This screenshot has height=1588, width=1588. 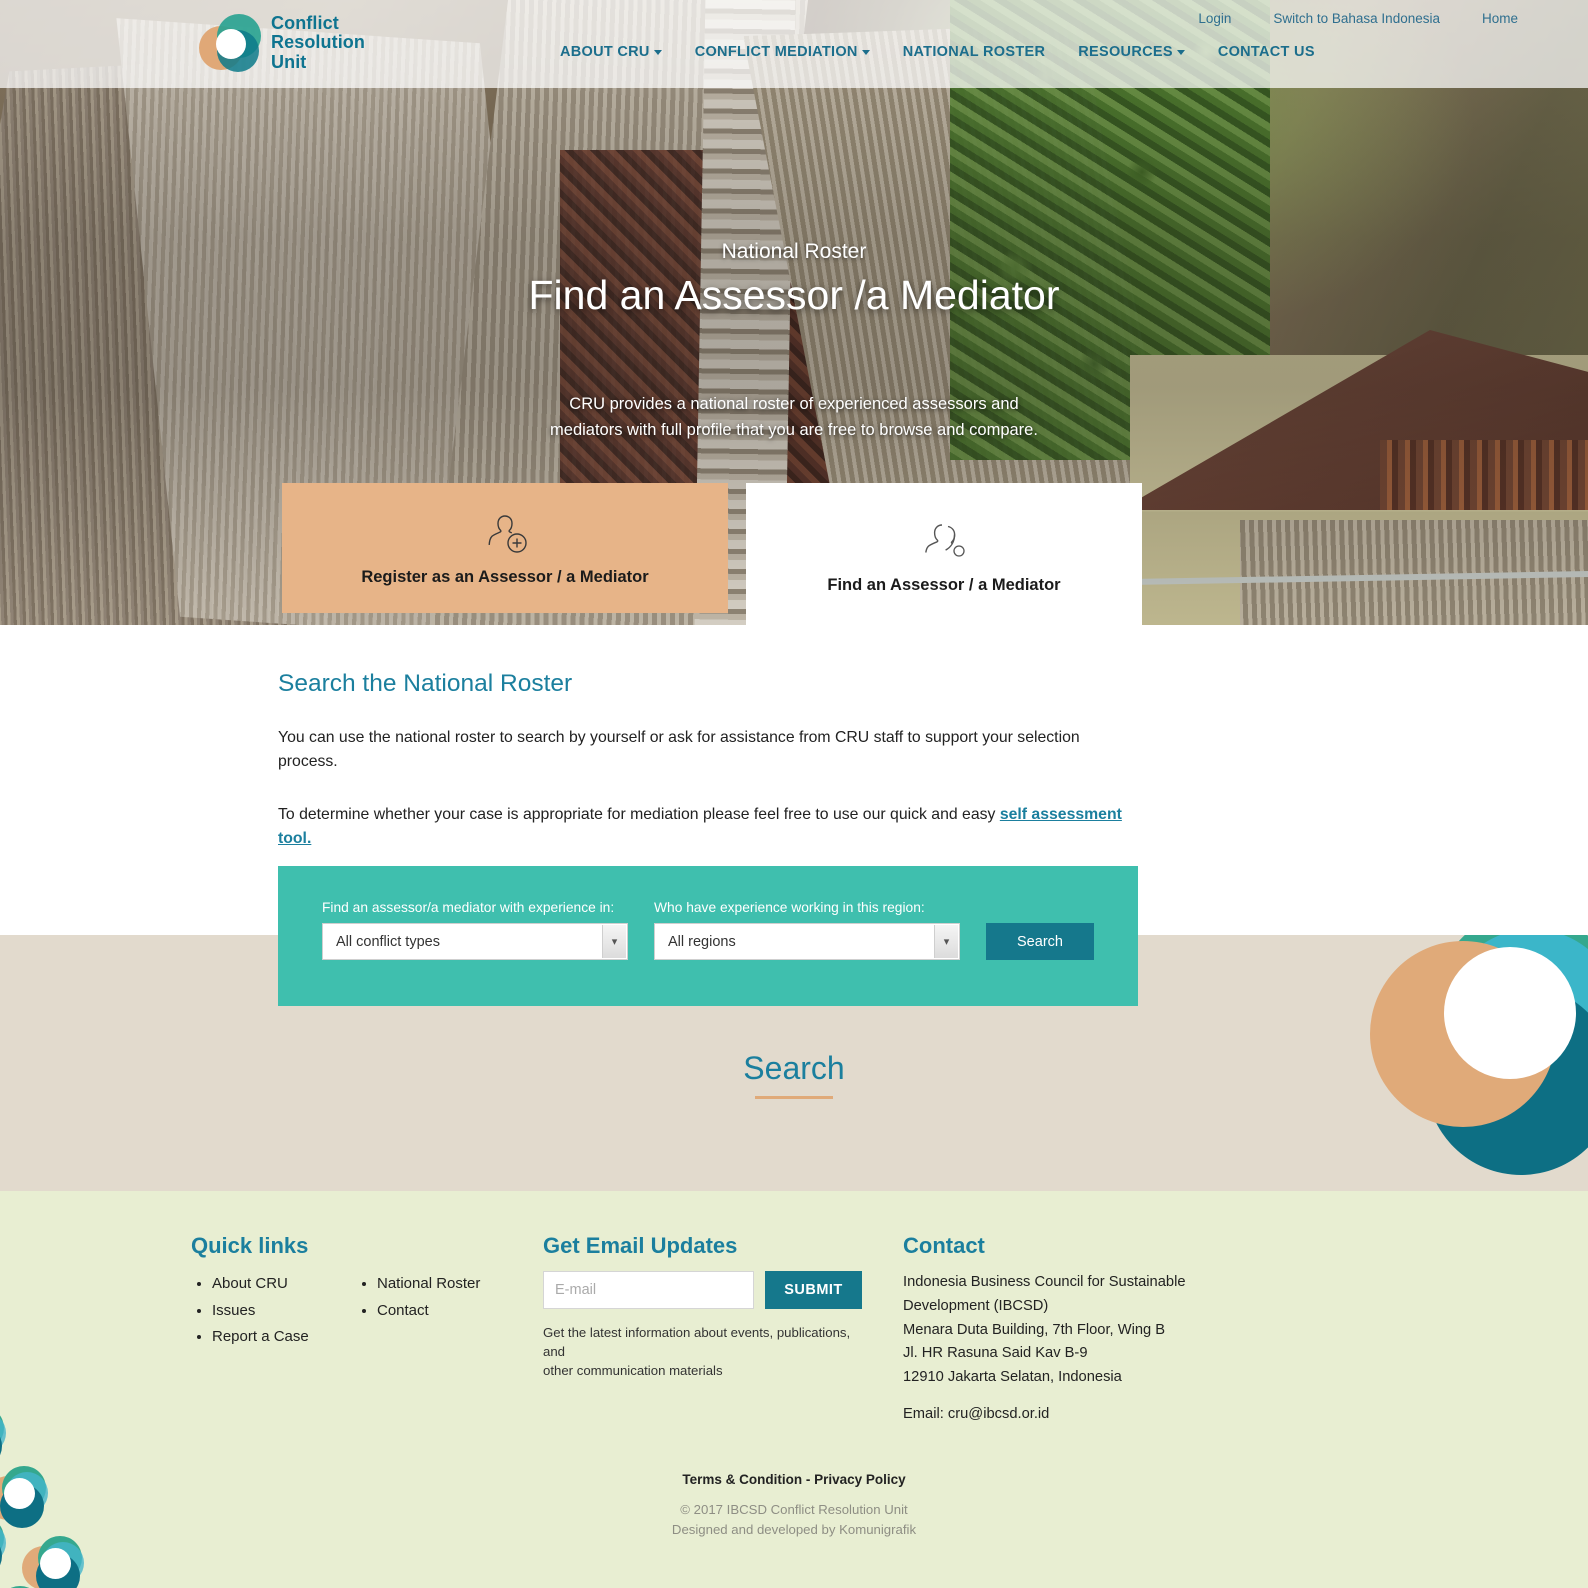 I want to click on nav-item-conflict-mediation: CONFLICT MEDIATION, so click(x=782, y=52).